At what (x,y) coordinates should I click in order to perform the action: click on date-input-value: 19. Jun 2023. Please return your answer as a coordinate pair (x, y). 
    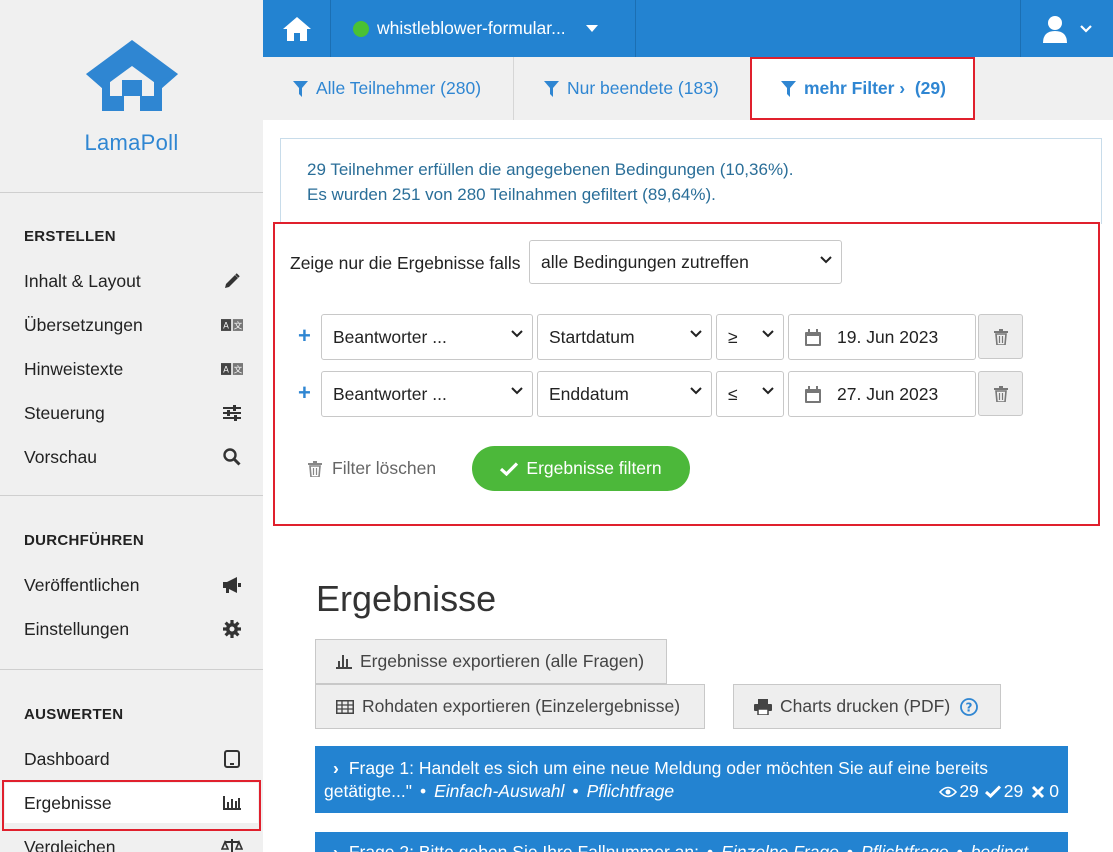
    Looking at the image, I should click on (888, 336).